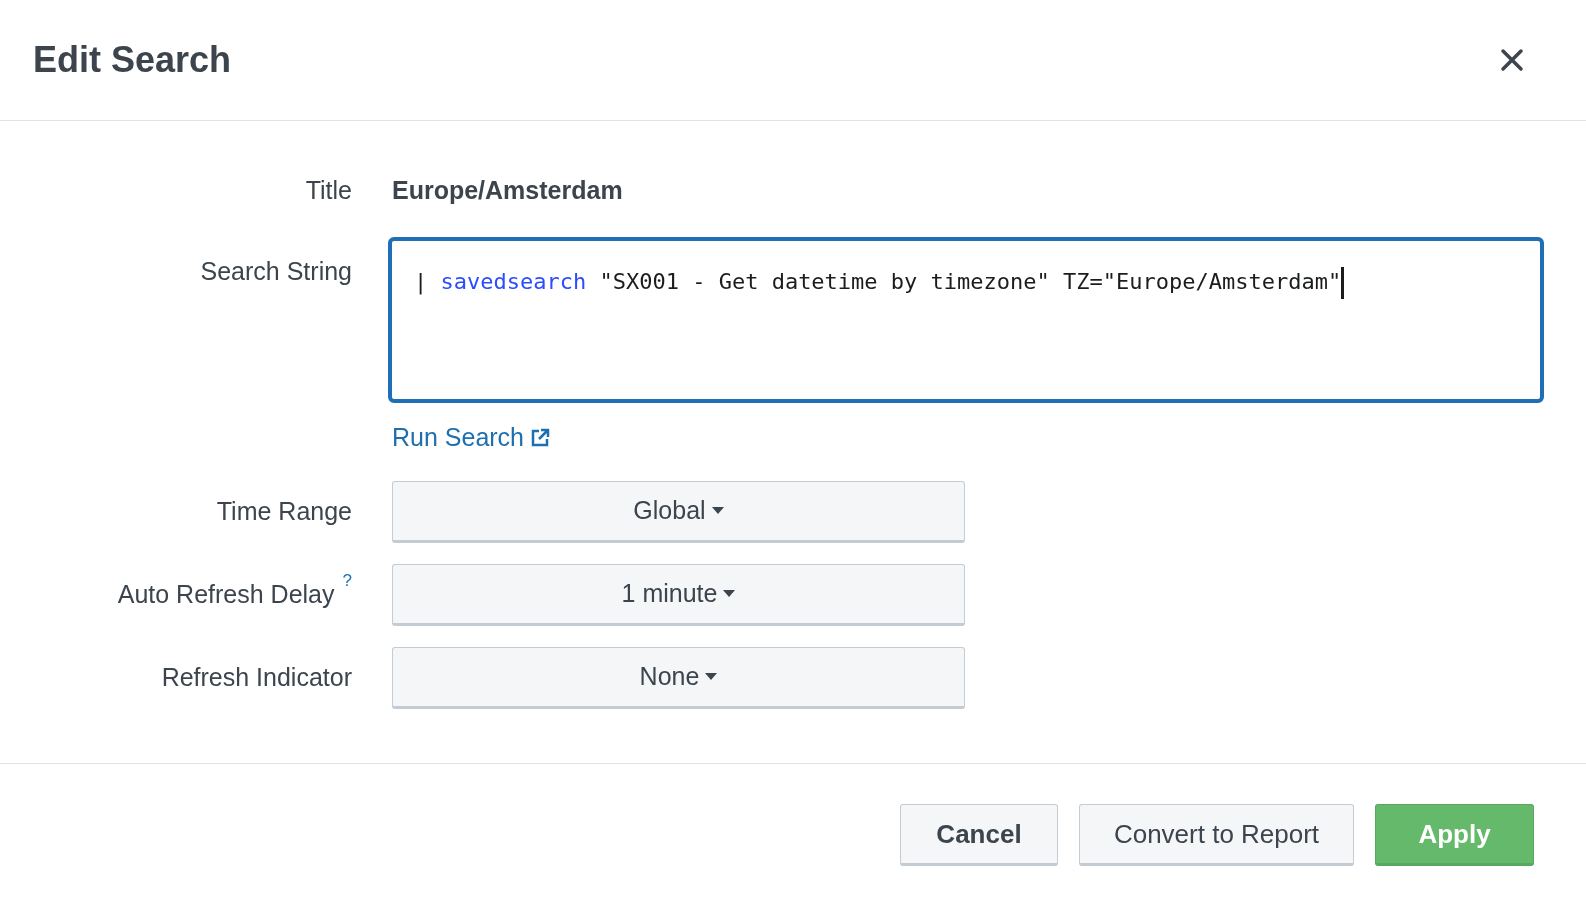 The width and height of the screenshot is (1586, 908). Describe the element at coordinates (540, 437) in the screenshot. I see `external-link-icon` at that location.